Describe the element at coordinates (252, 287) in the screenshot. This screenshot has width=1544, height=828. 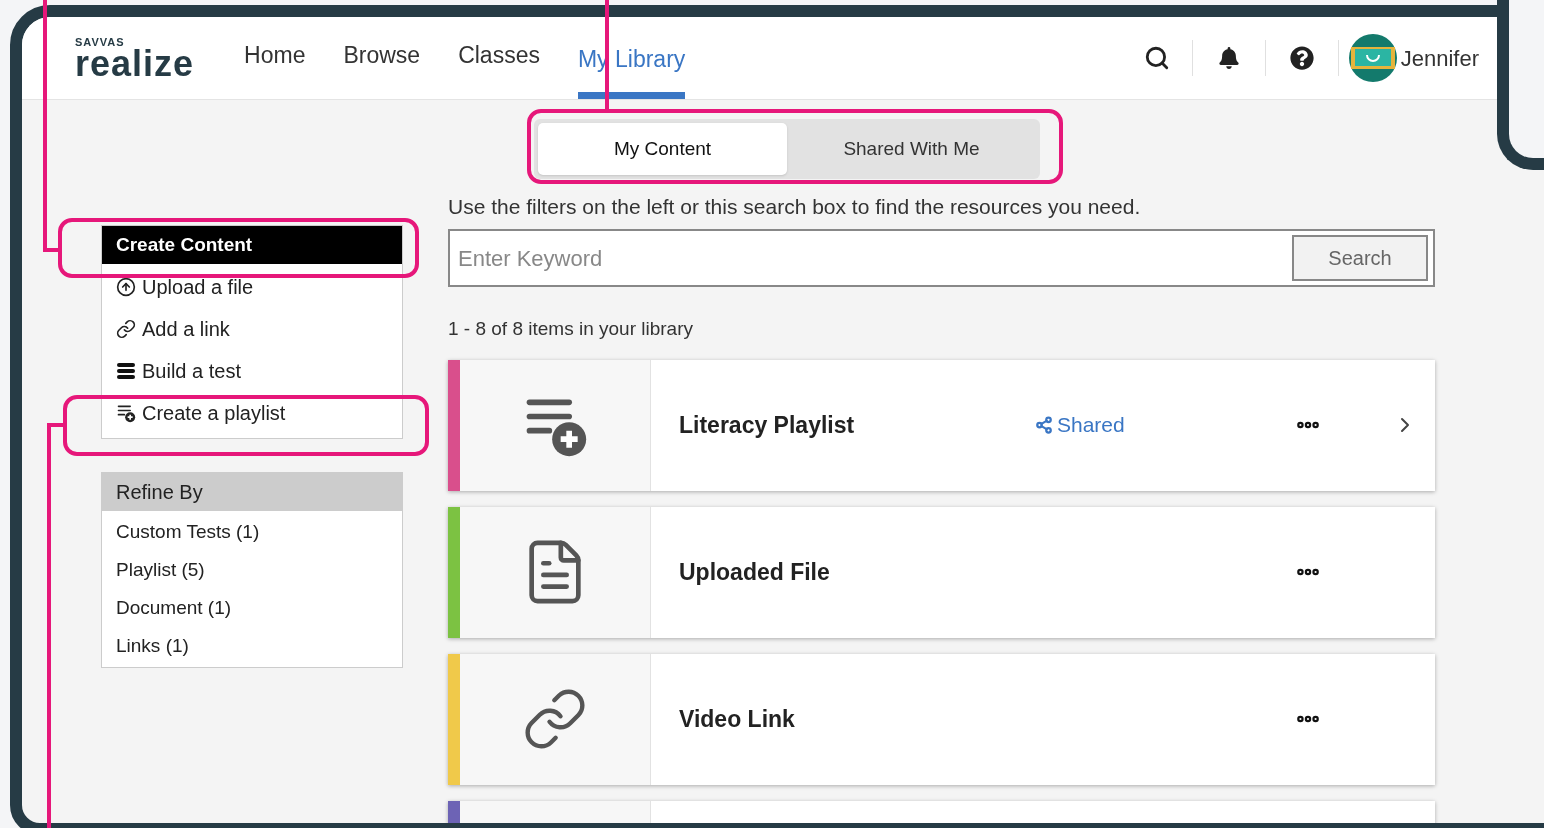
I see `create-menu-item: Upload a file` at that location.